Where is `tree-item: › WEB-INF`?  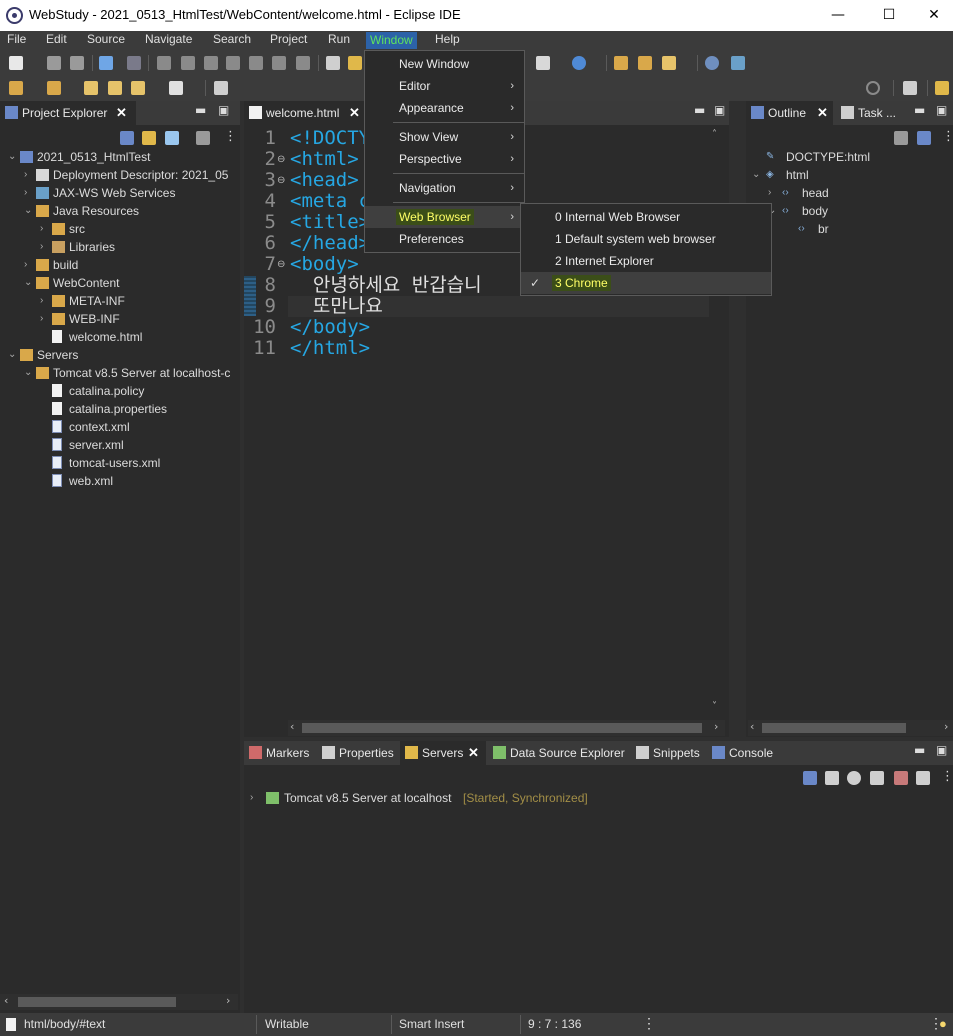 tree-item: › WEB-INF is located at coordinates (120, 319).